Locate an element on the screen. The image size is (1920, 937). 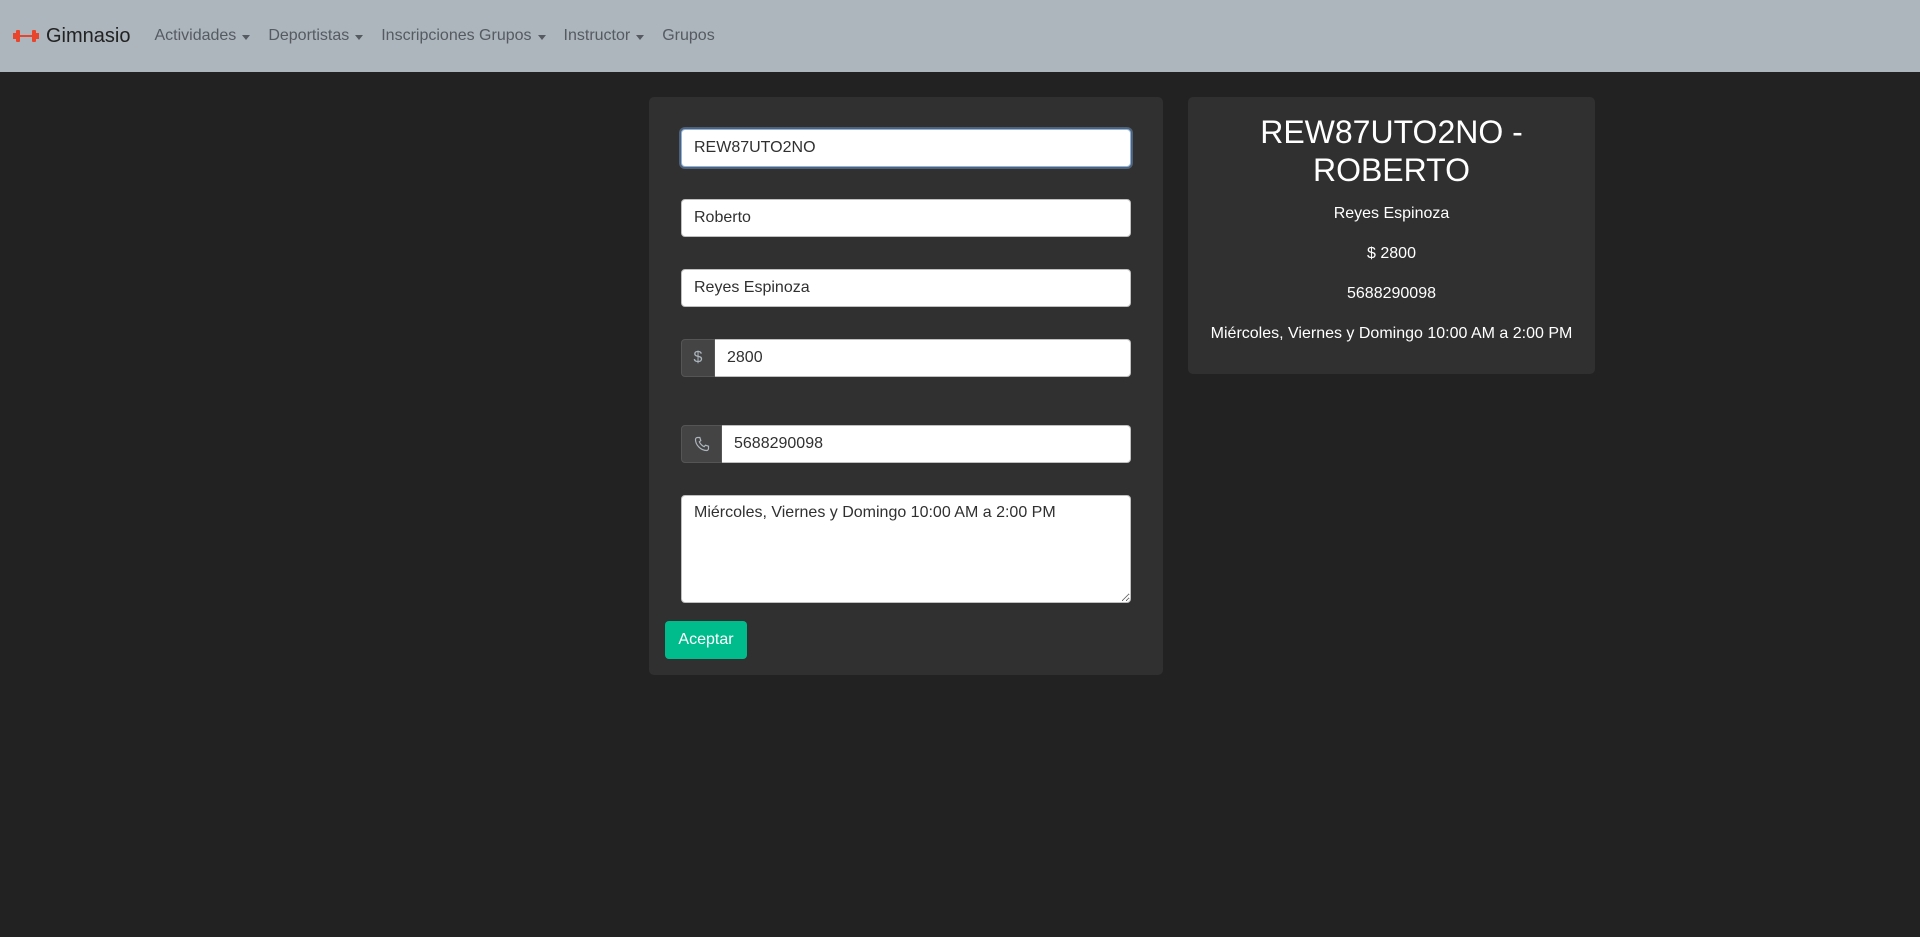
nav-item-label: Inscripciones Grupos is located at coordinates (456, 35).